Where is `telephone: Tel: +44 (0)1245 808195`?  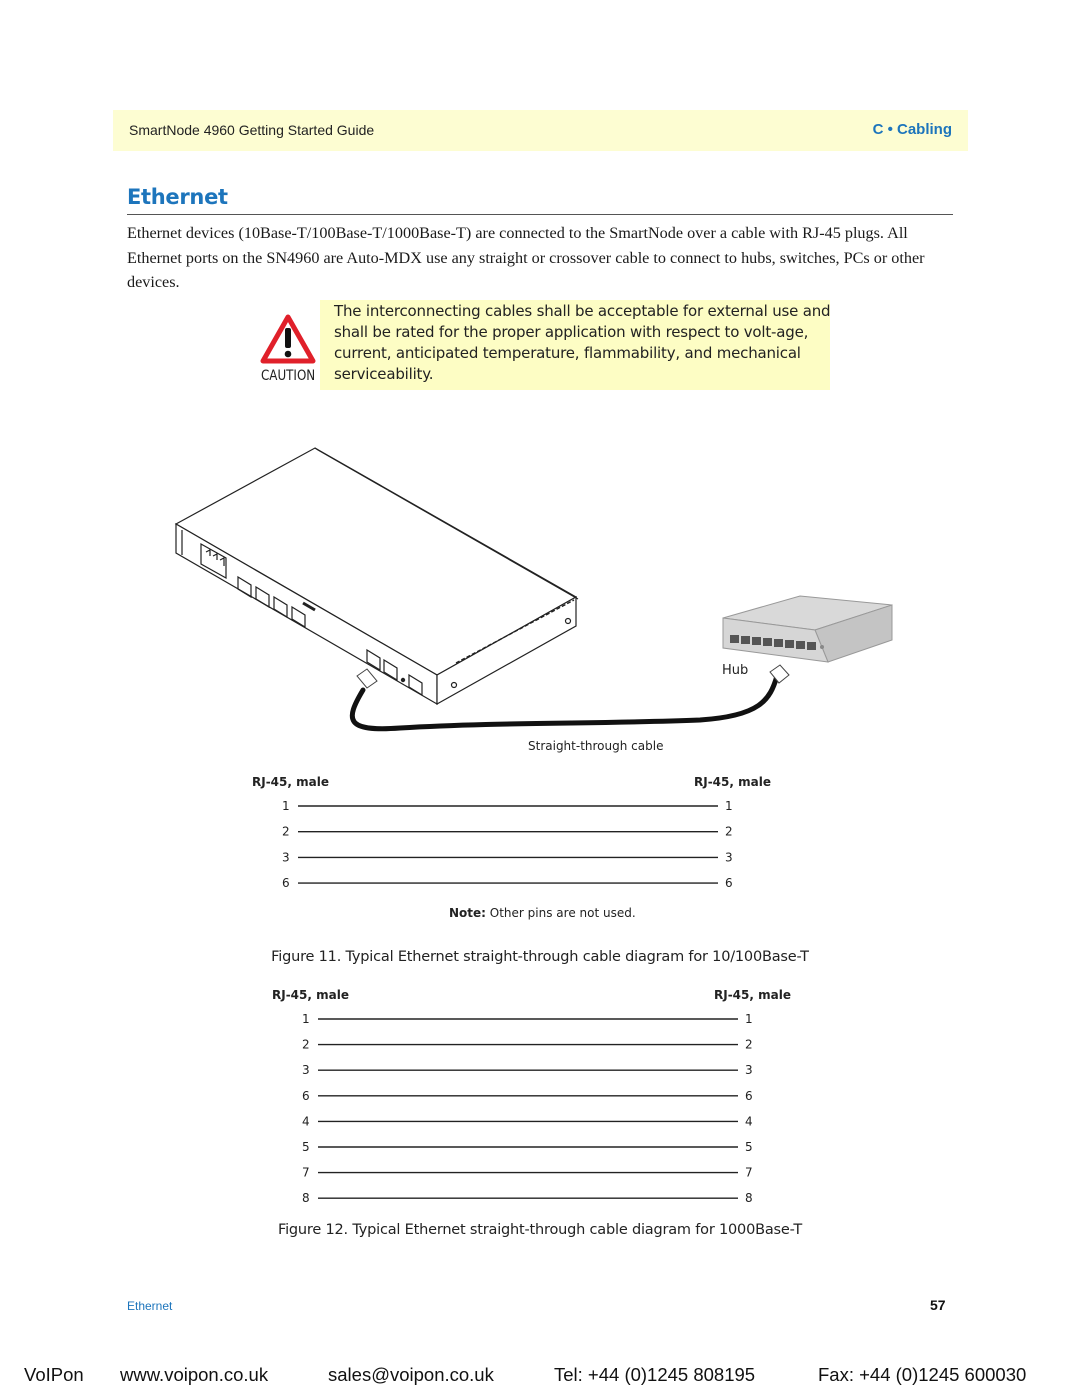 telephone: Tel: +44 (0)1245 808195 is located at coordinates (655, 1374).